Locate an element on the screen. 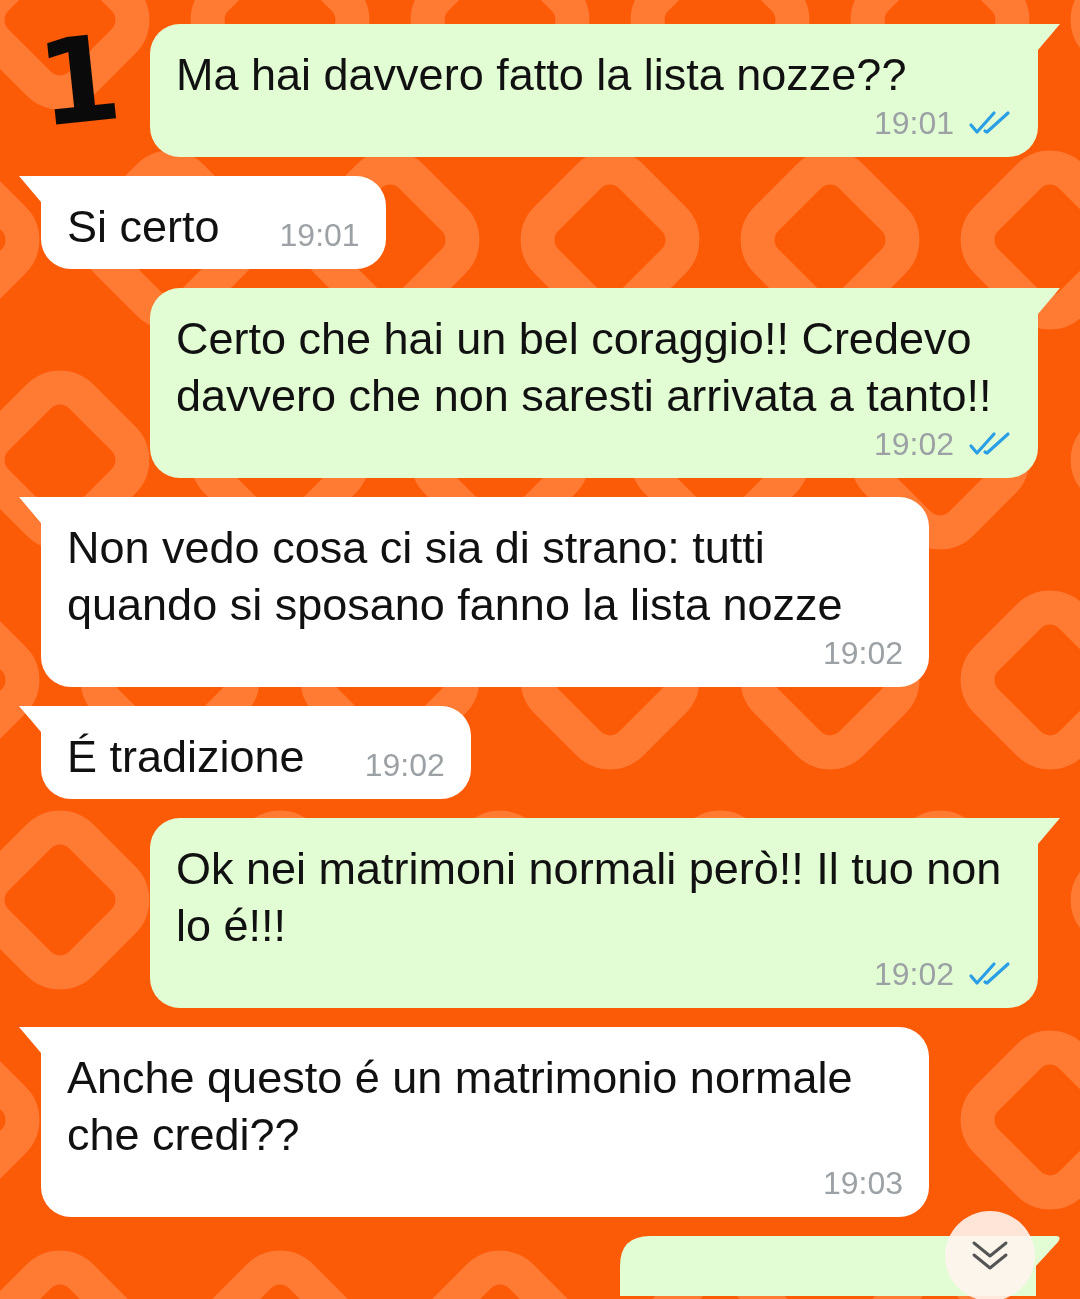  message-text: Certo che hai un bel coraggio!! Credevo davvero che non saresti arrivata a tanto!! is located at coordinates (584, 367).